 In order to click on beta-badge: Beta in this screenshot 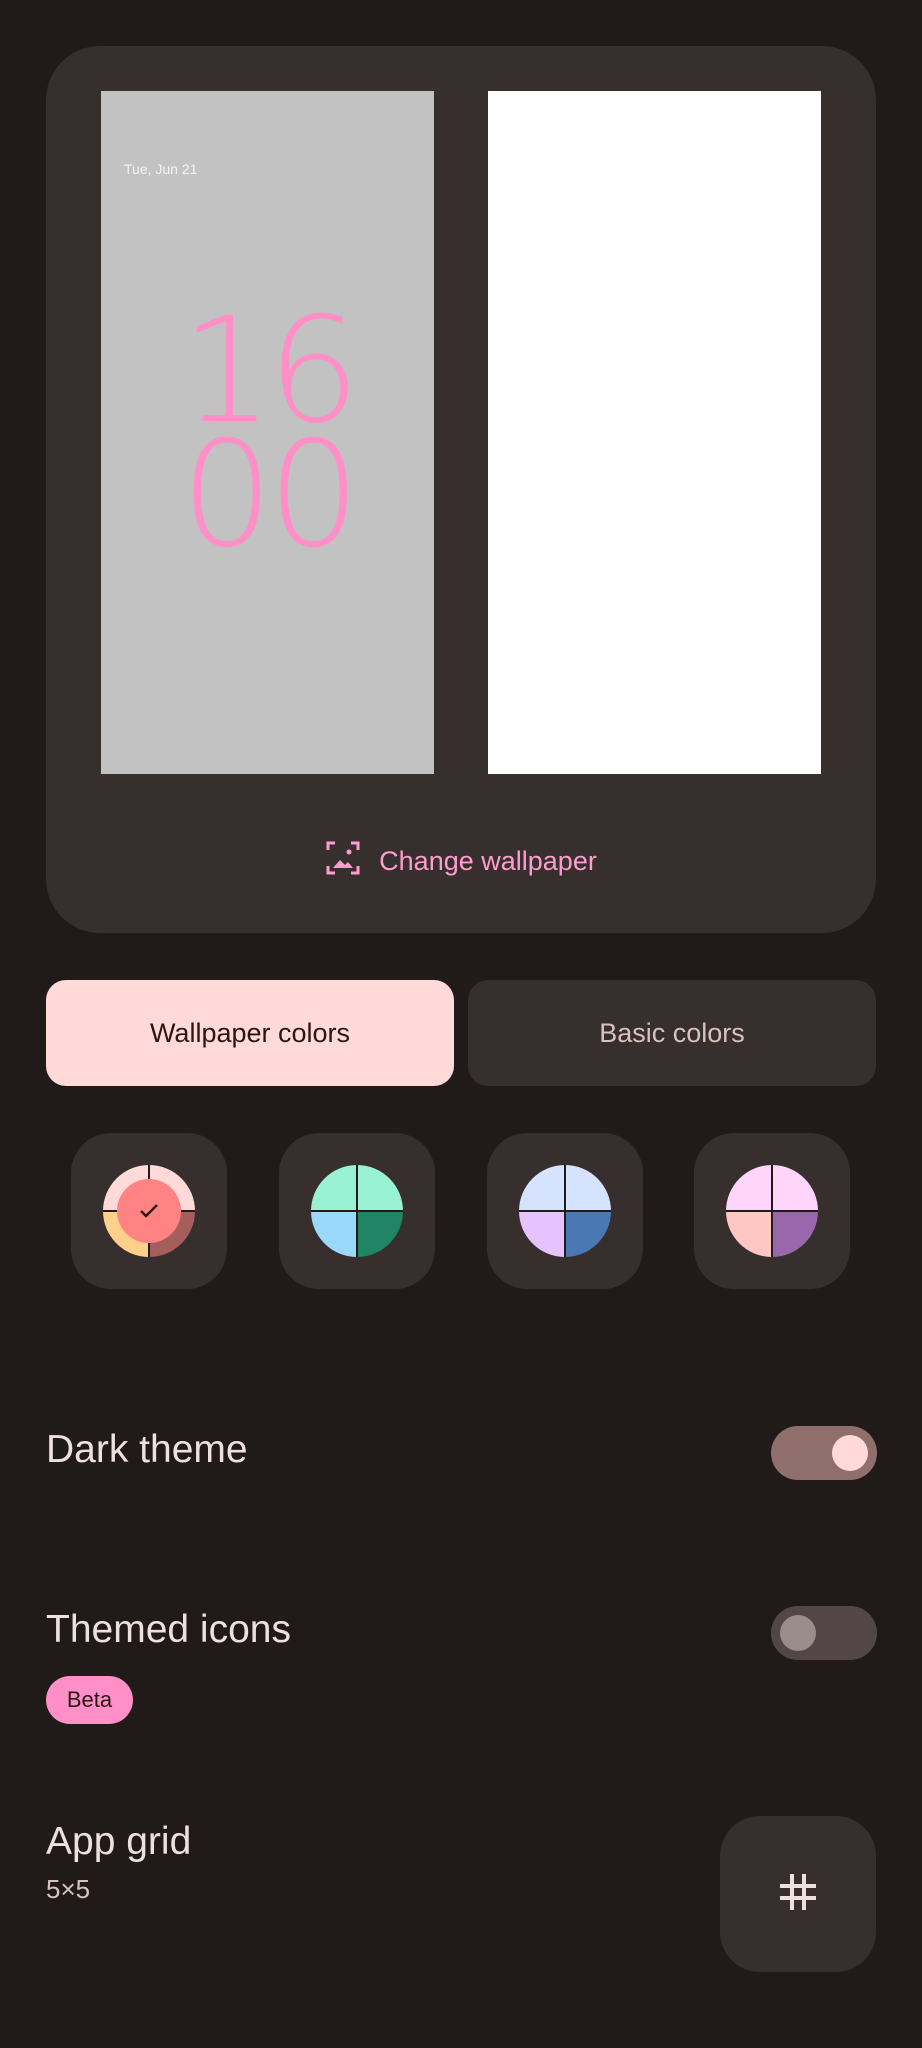, I will do `click(89, 1700)`.